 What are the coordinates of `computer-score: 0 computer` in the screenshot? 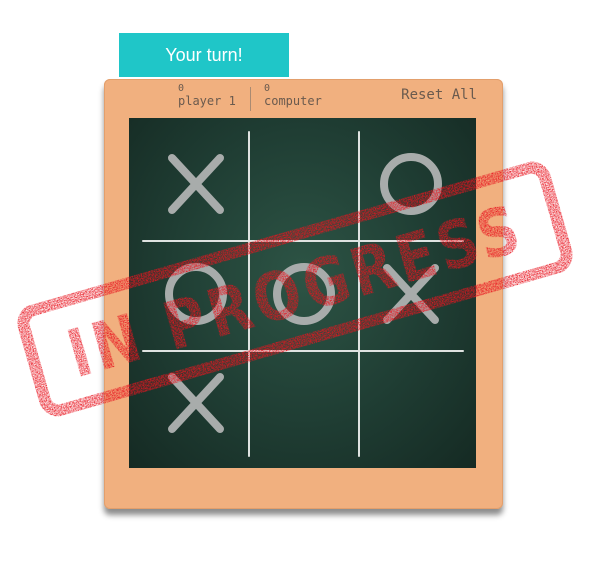 It's located at (293, 95).